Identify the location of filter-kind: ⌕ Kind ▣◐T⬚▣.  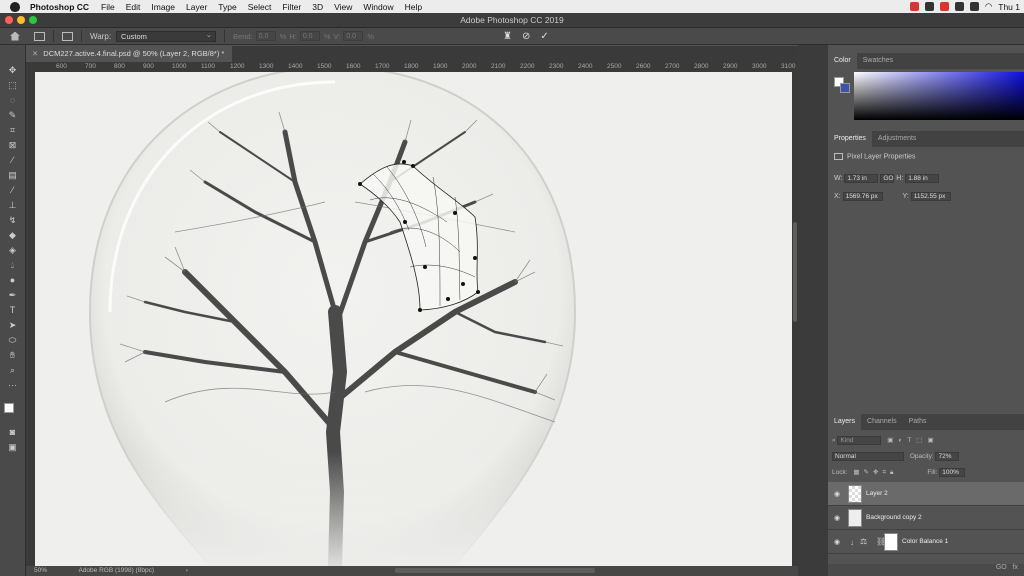
(885, 440).